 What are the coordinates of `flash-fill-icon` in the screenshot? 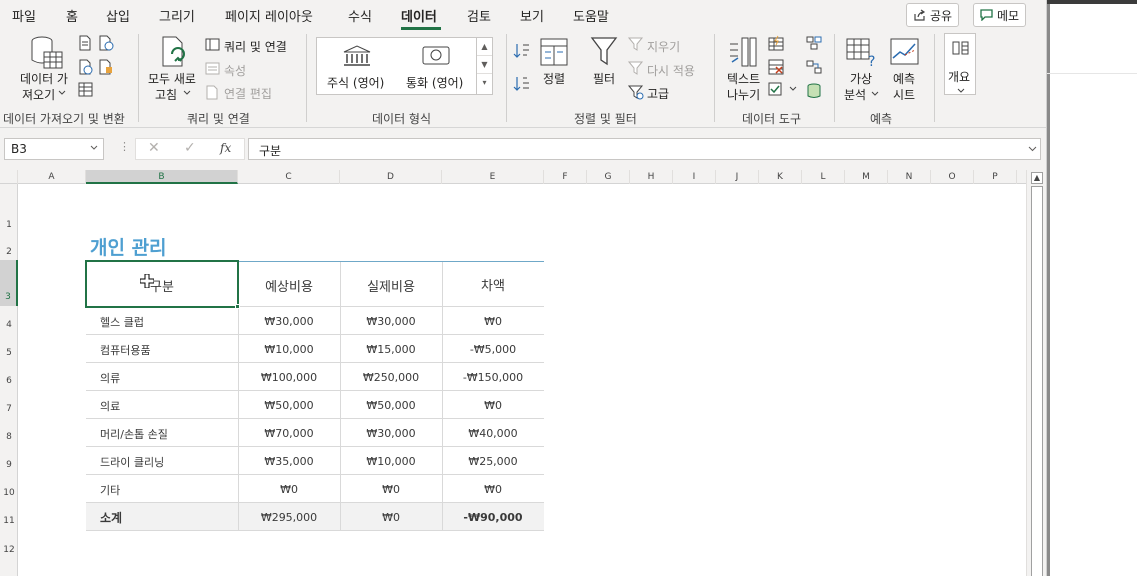 It's located at (776, 43).